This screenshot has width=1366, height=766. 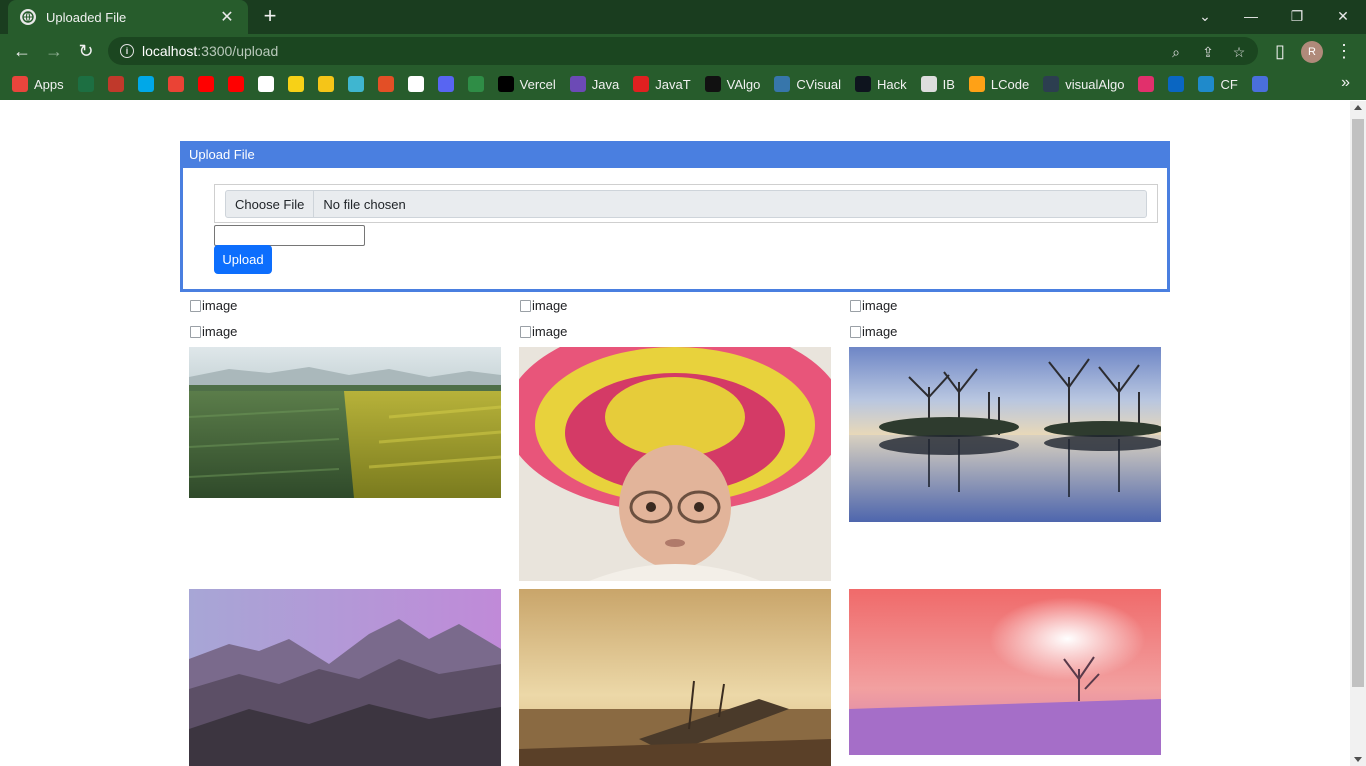 What do you see at coordinates (1358, 107) in the screenshot?
I see `scroll-up-icon` at bounding box center [1358, 107].